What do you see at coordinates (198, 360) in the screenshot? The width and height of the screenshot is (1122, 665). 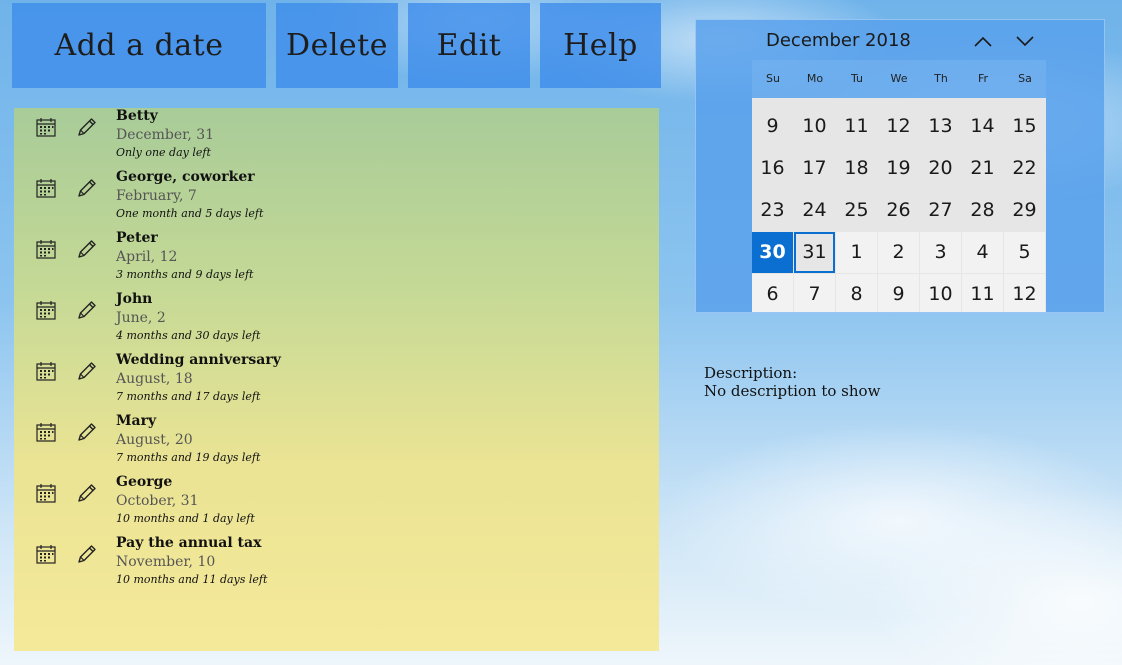 I see `event-name: Wedding anniversary` at bounding box center [198, 360].